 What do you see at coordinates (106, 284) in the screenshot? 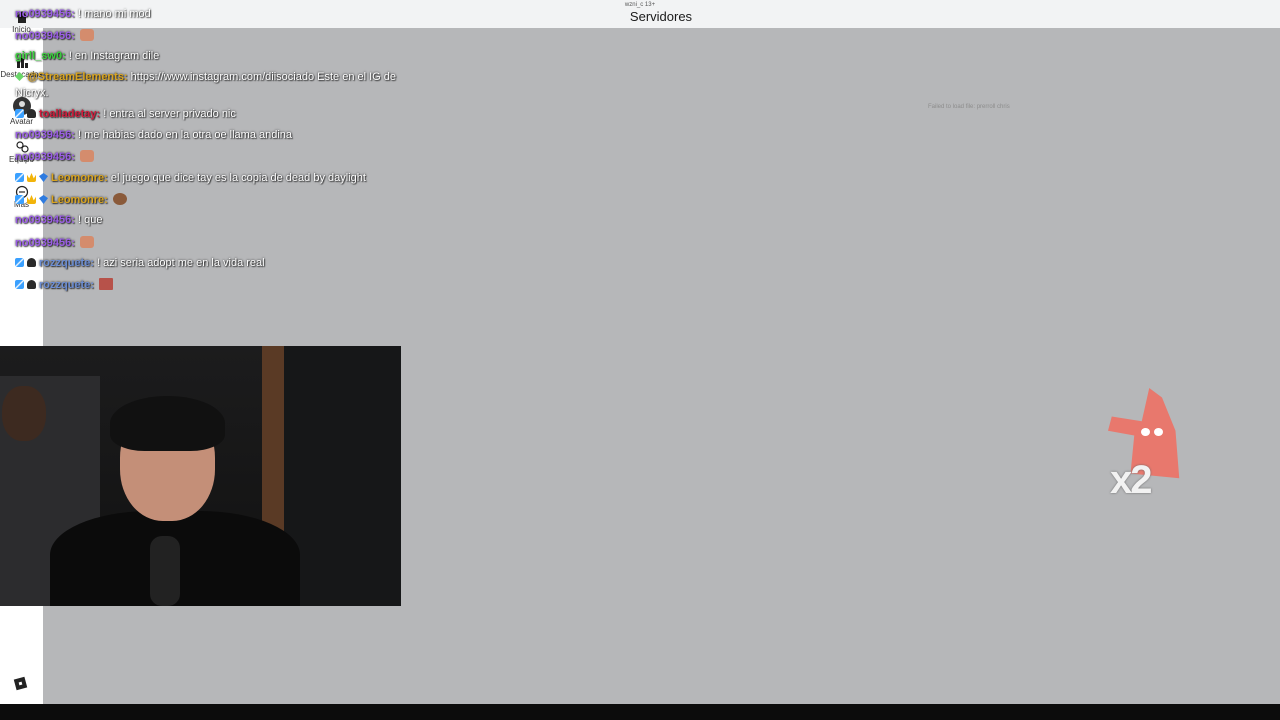
I see `face-emote-icon` at bounding box center [106, 284].